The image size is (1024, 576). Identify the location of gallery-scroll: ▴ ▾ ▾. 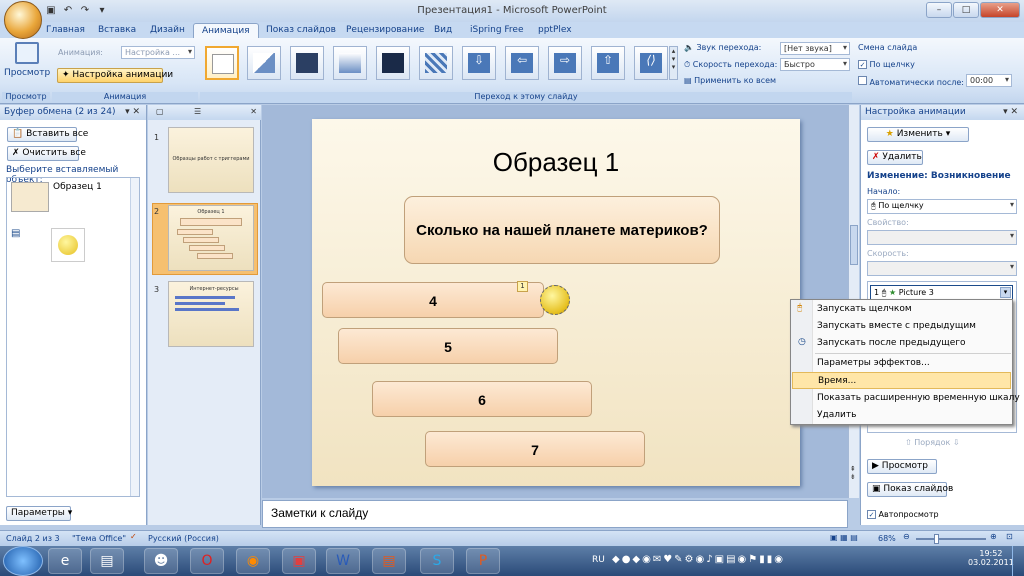
(673, 63).